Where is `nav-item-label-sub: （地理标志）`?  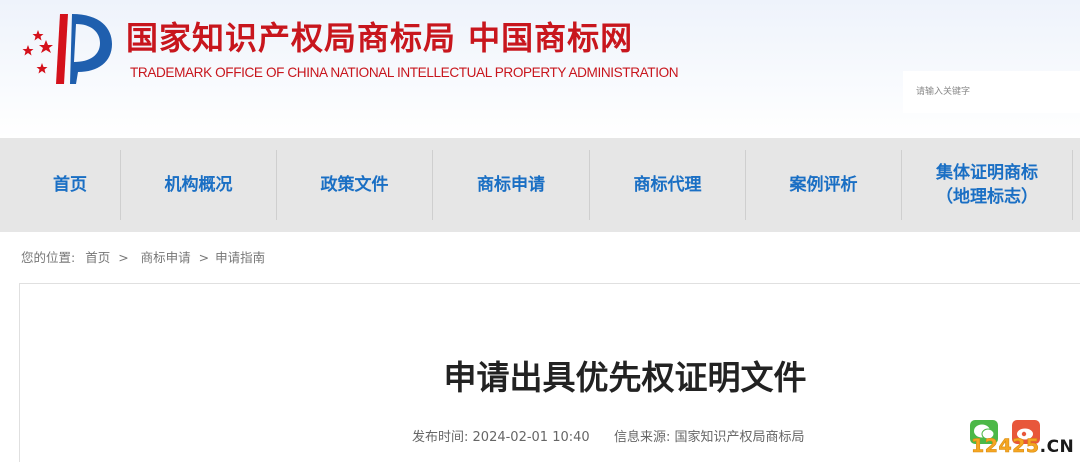
nav-item-label-sub: （地理标志） is located at coordinates (987, 197).